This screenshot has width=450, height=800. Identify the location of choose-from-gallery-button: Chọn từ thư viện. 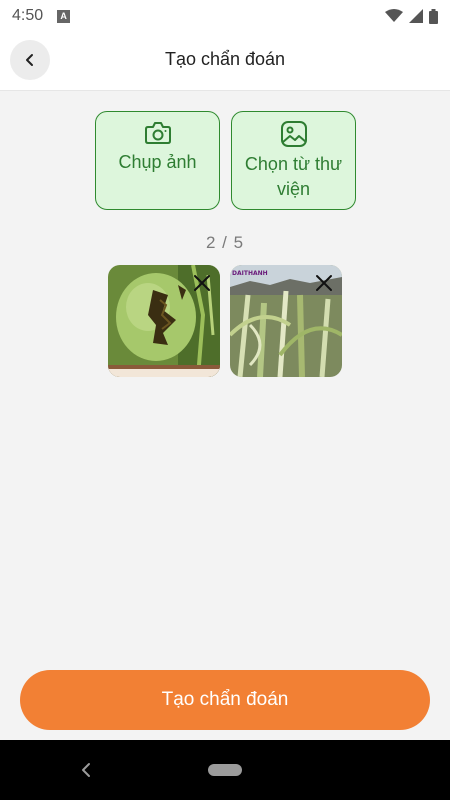
(293, 160).